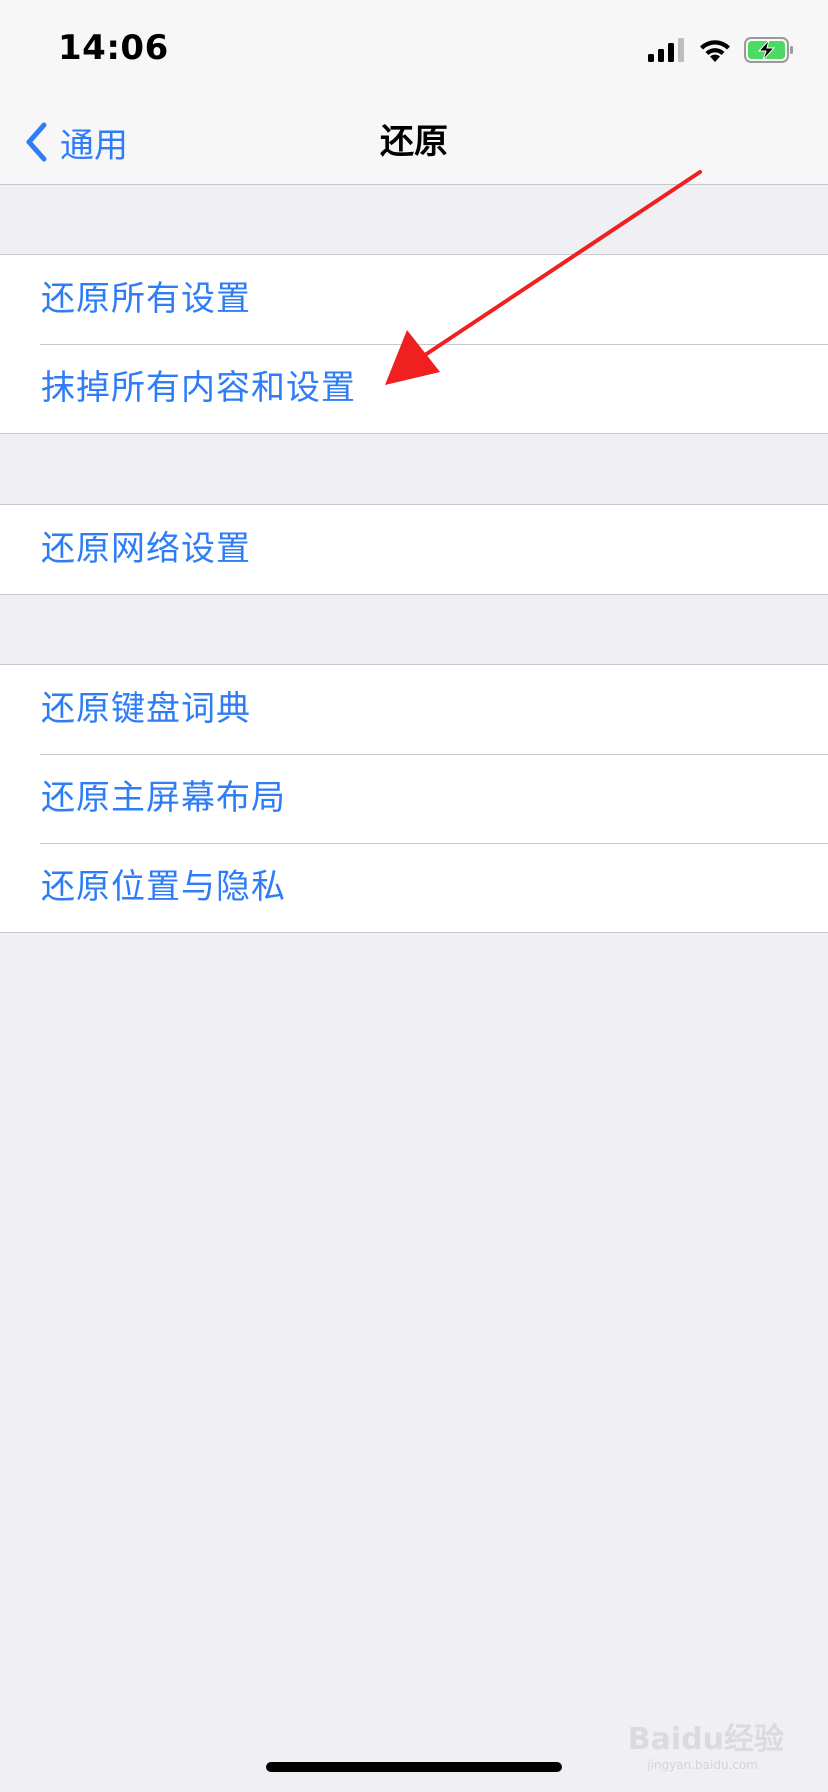 The image size is (828, 1792). I want to click on cell-label: 还原网络设置, so click(146, 549).